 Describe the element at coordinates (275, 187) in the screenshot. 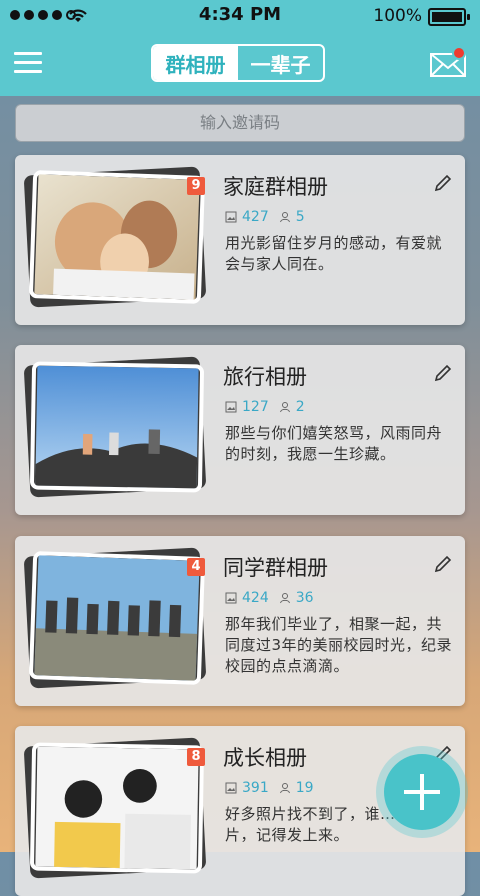

I see `album-title: 家庭群相册` at that location.